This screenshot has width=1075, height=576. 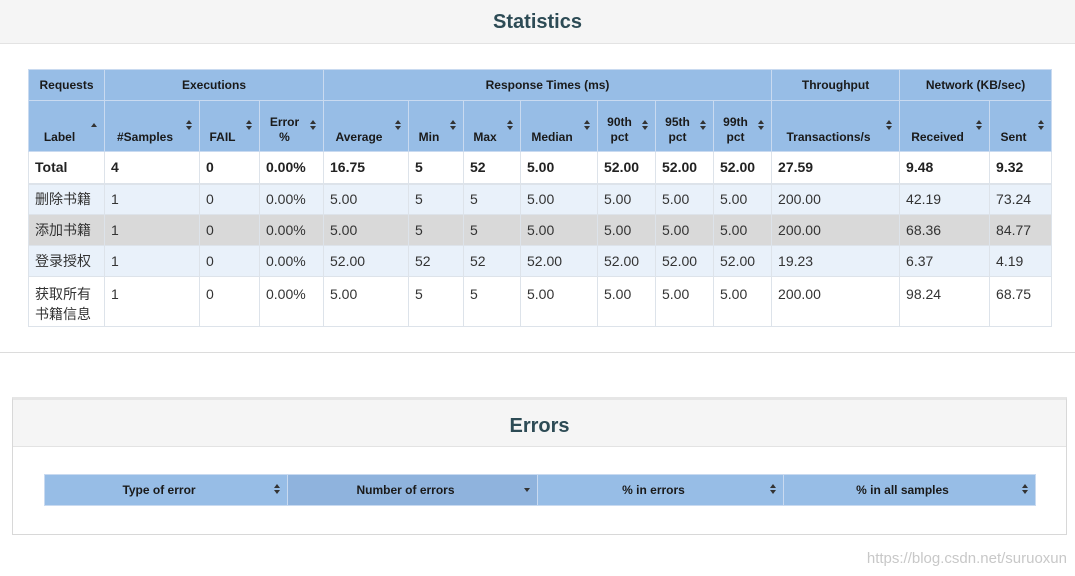 I want to click on errors-header-label: % in errors, so click(x=653, y=490).